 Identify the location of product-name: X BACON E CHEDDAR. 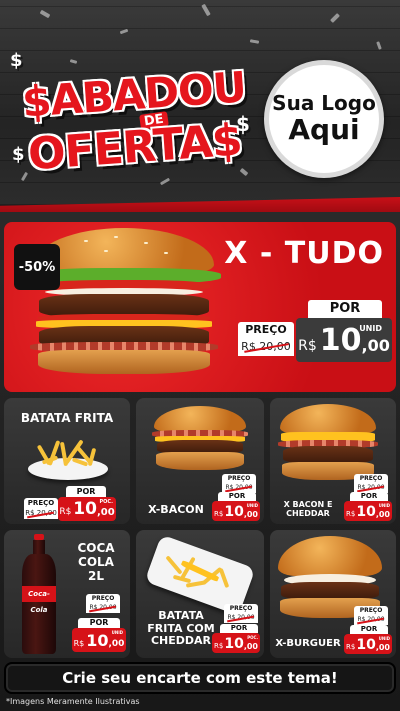
(308, 509).